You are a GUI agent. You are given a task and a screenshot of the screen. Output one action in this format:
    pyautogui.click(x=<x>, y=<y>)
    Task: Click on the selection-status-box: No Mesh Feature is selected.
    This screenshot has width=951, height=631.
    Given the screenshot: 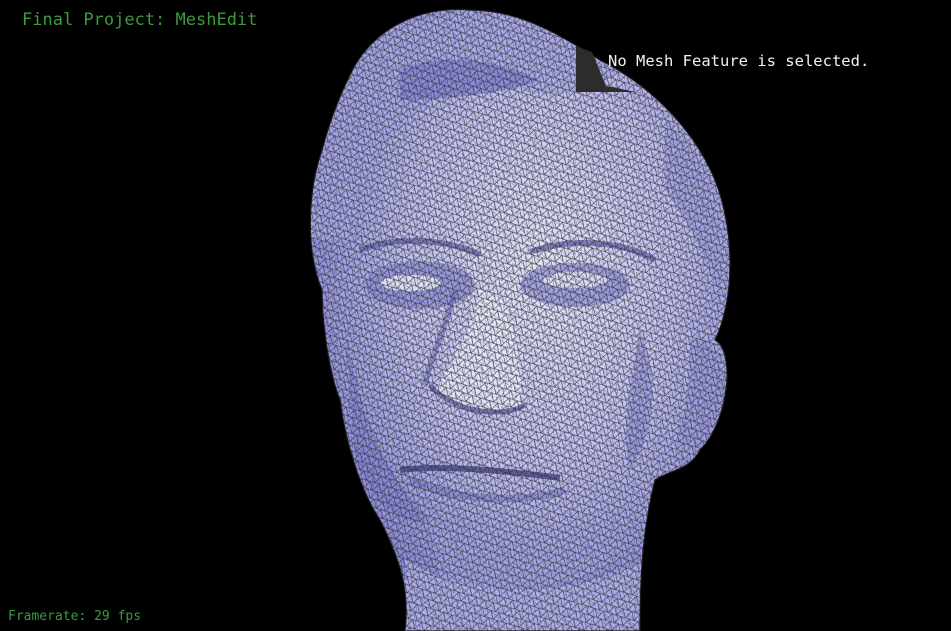 What is the action you would take?
    pyautogui.click(x=738, y=69)
    